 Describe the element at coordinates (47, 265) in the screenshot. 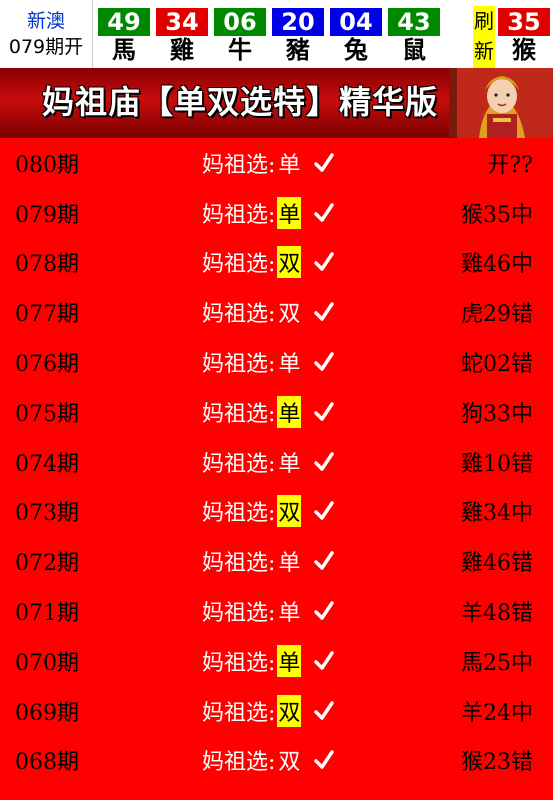

I see `row-issue: 078期` at that location.